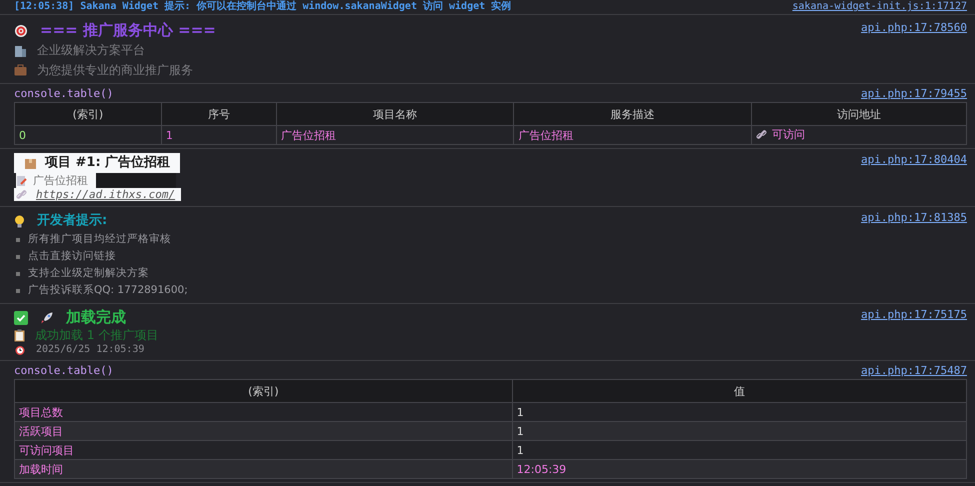  I want to click on description-text: 广告位招租, so click(60, 180).